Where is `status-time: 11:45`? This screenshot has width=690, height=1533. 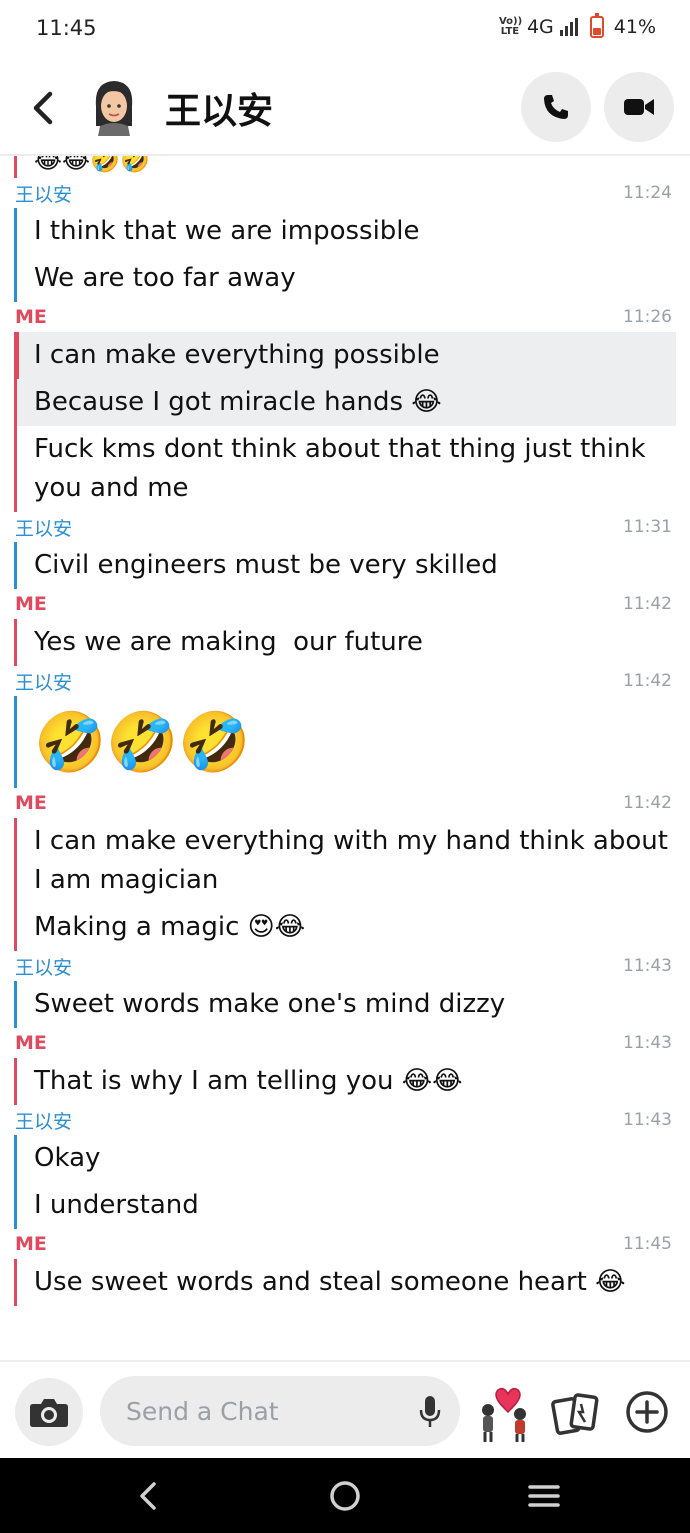 status-time: 11:45 is located at coordinates (66, 28).